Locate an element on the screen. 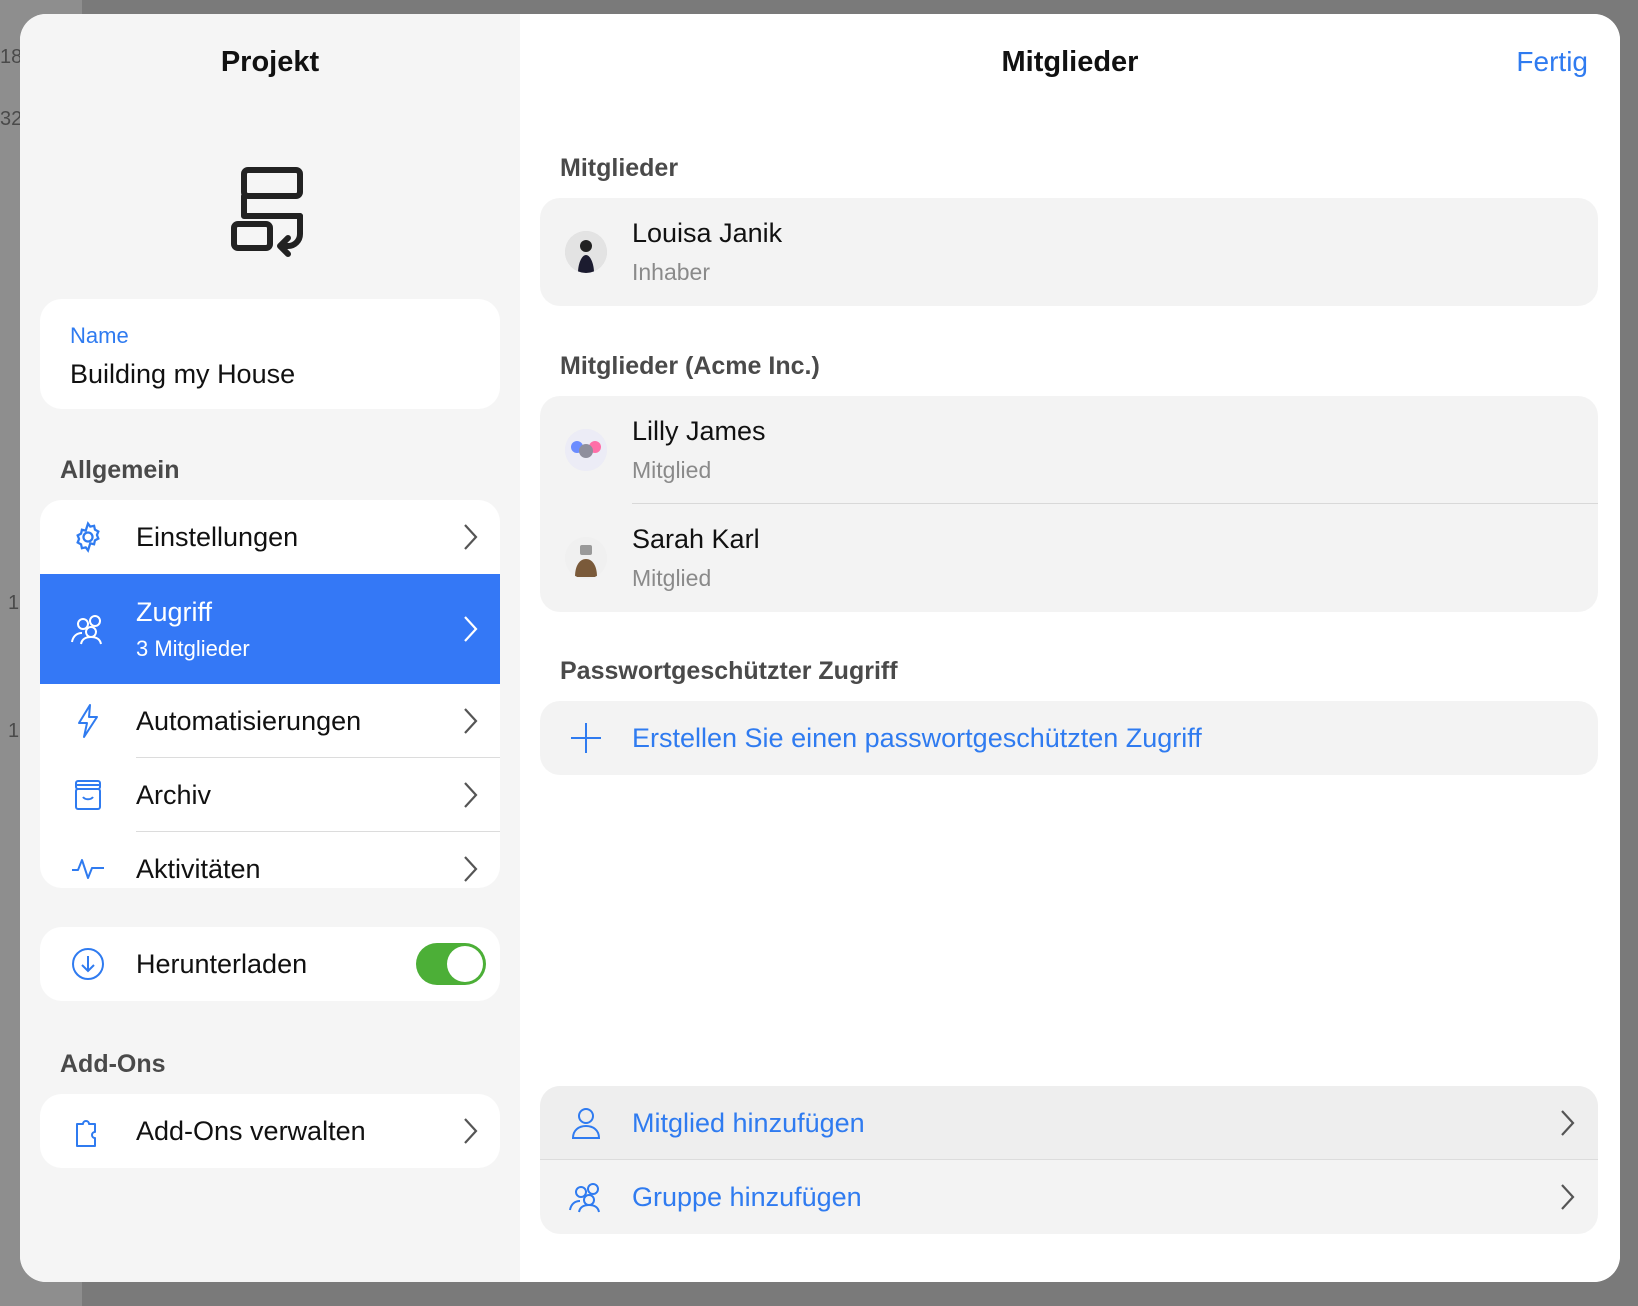 This screenshot has width=1638, height=1306. sidebar-item-automations: Automatisierungen is located at coordinates (270, 721).